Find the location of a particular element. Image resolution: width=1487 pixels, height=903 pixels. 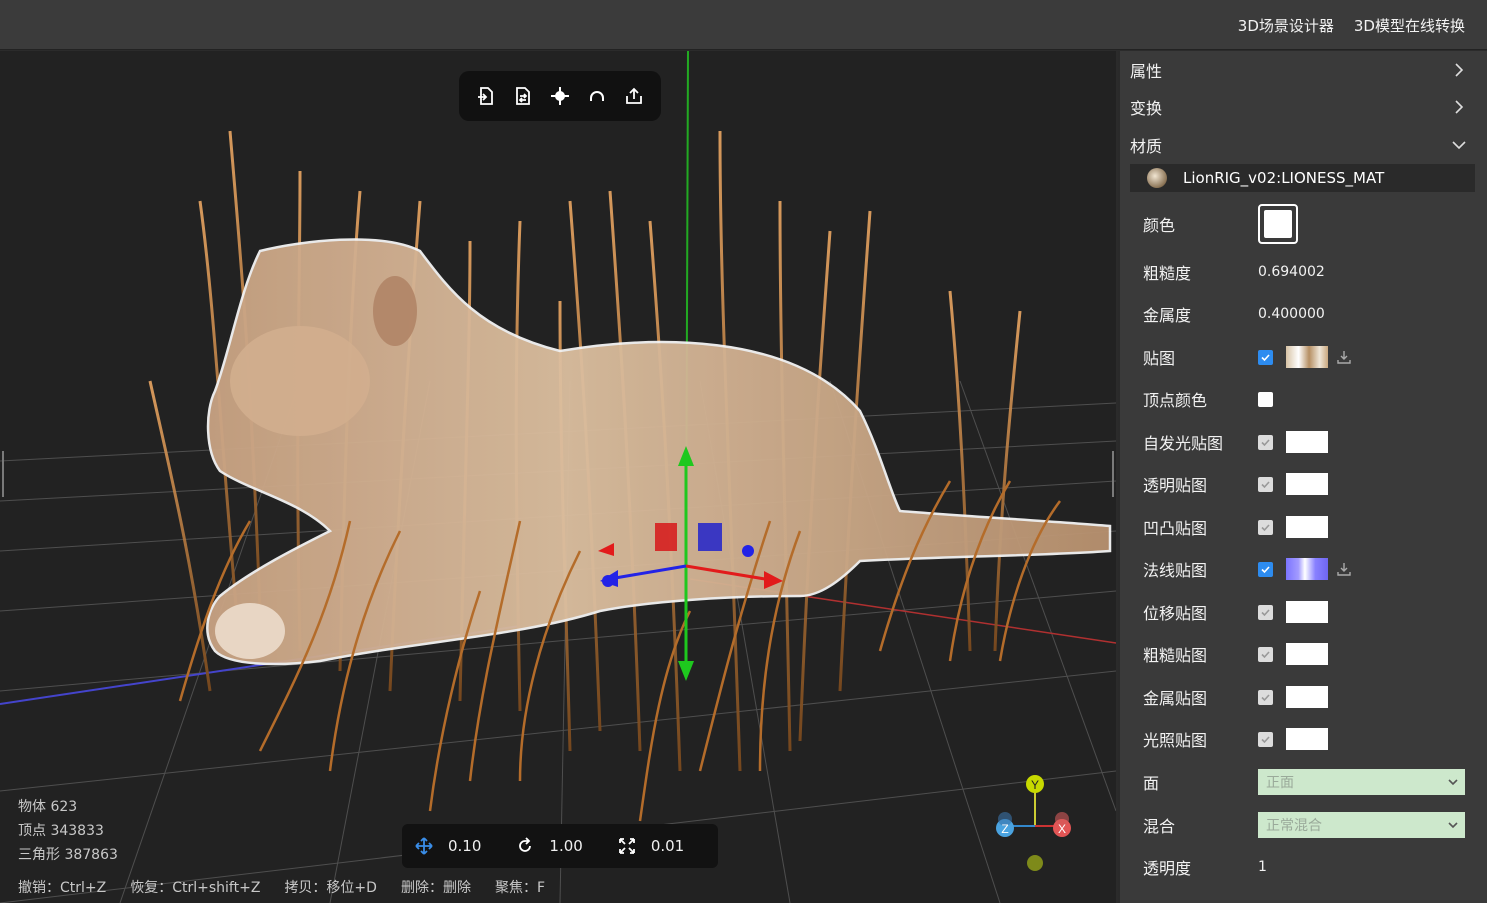

side-label: 面 is located at coordinates (1151, 783).